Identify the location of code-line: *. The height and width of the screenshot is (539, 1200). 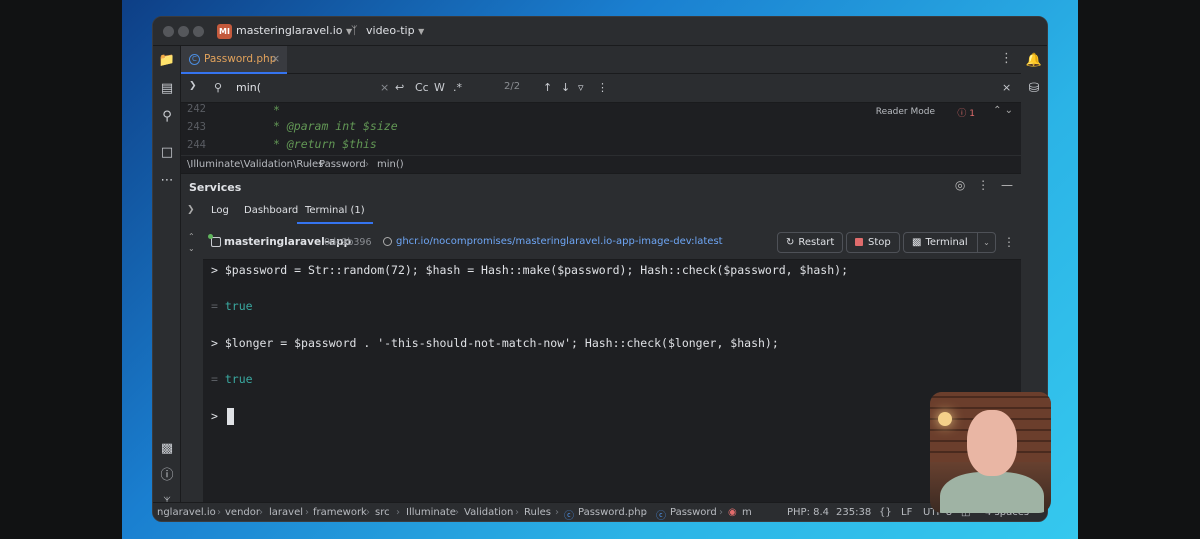
(276, 110).